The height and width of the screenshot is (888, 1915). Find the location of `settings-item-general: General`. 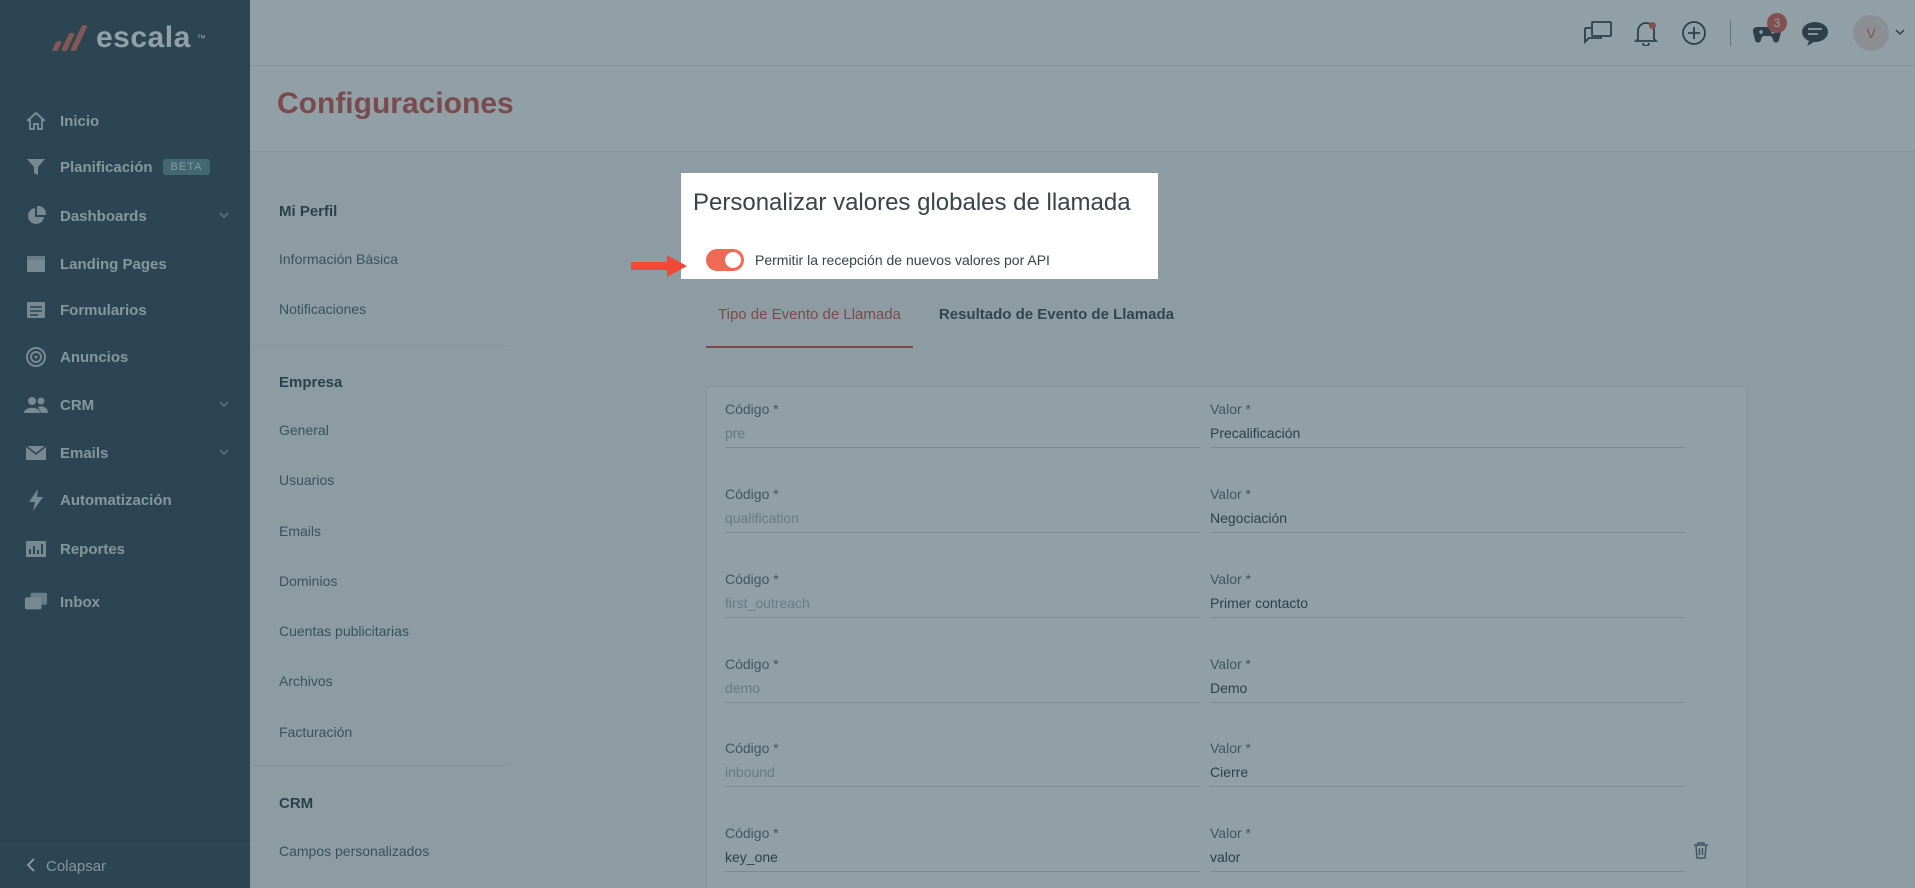

settings-item-general: General is located at coordinates (304, 430).